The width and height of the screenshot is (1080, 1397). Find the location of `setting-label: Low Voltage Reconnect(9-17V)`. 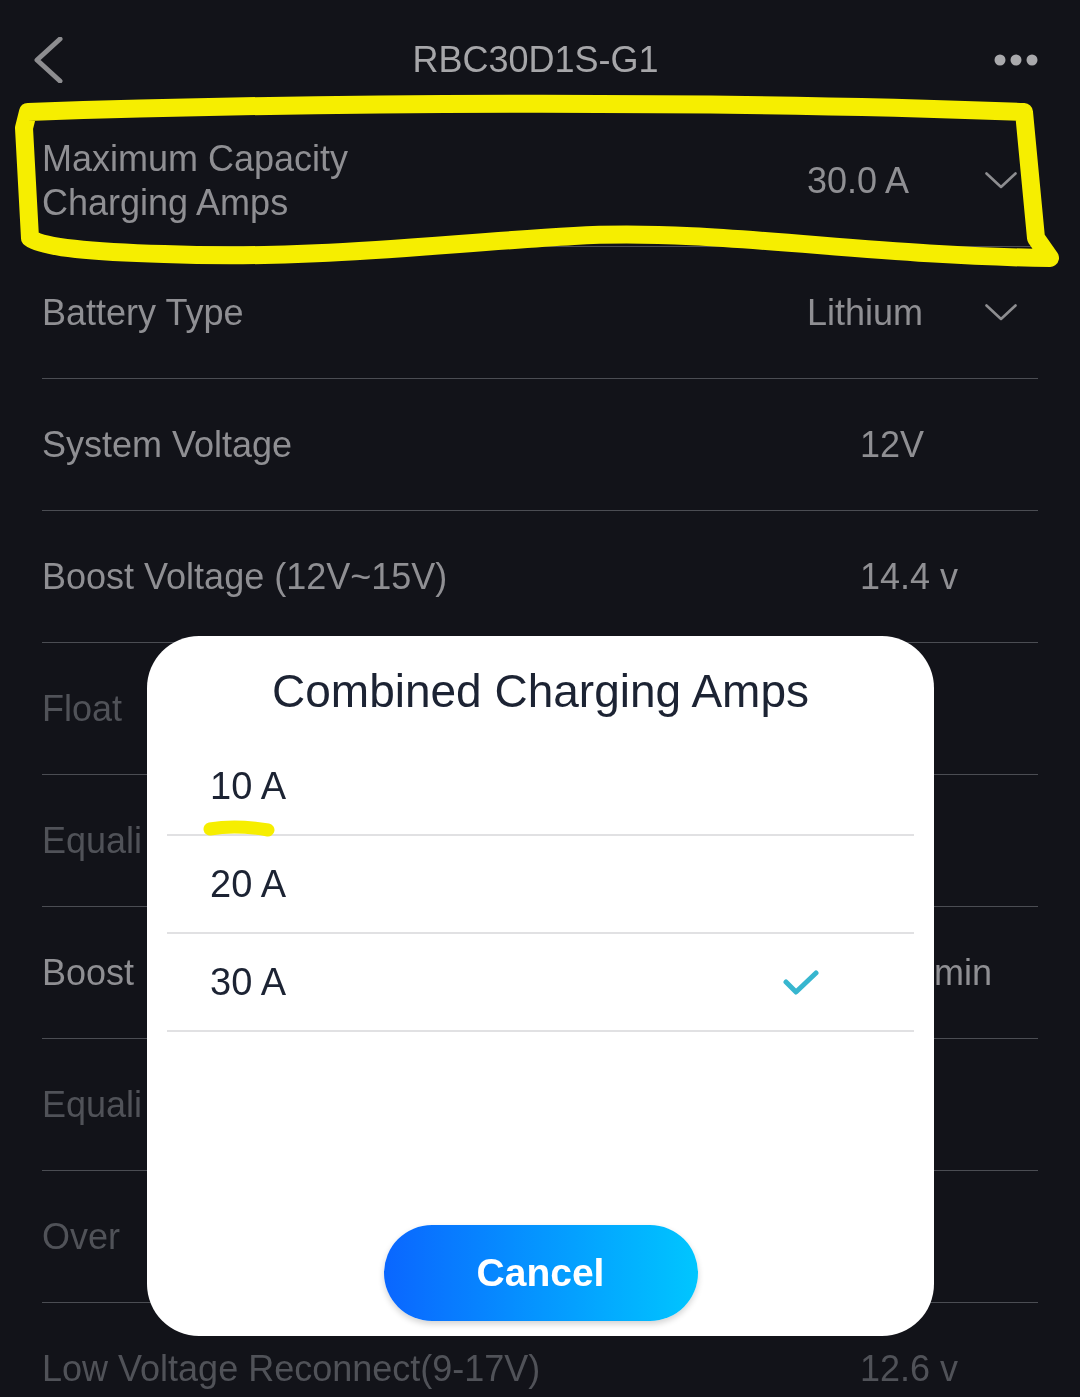

setting-label: Low Voltage Reconnect(9-17V) is located at coordinates (291, 1368).